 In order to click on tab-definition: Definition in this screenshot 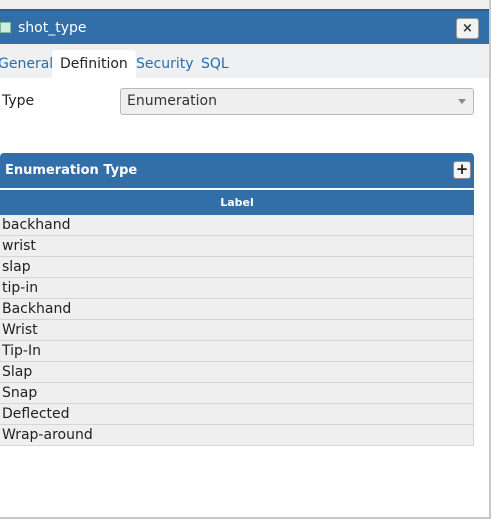, I will do `click(94, 64)`.